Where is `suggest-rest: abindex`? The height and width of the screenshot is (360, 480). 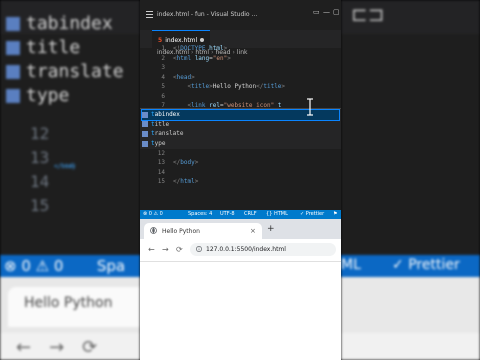
suggest-rest: abindex is located at coordinates (167, 114).